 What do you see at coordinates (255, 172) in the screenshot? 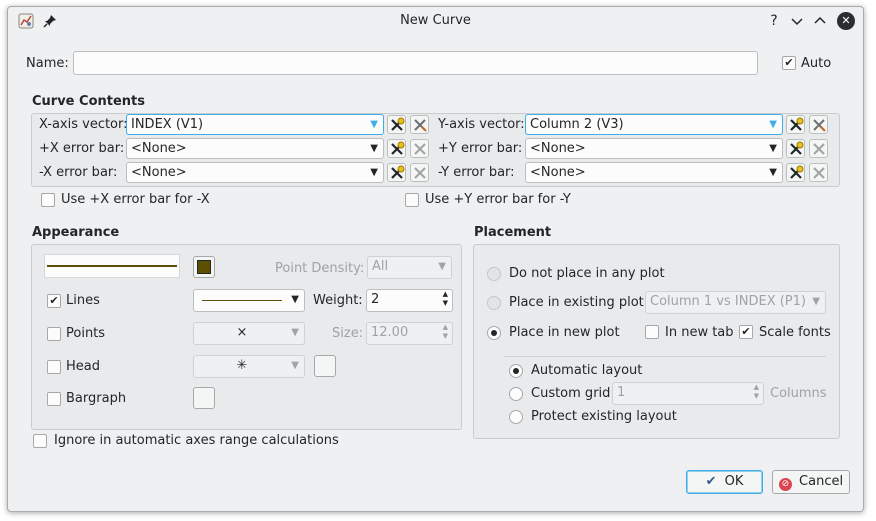
I see `minus-x-error-combo: <None> ▼` at bounding box center [255, 172].